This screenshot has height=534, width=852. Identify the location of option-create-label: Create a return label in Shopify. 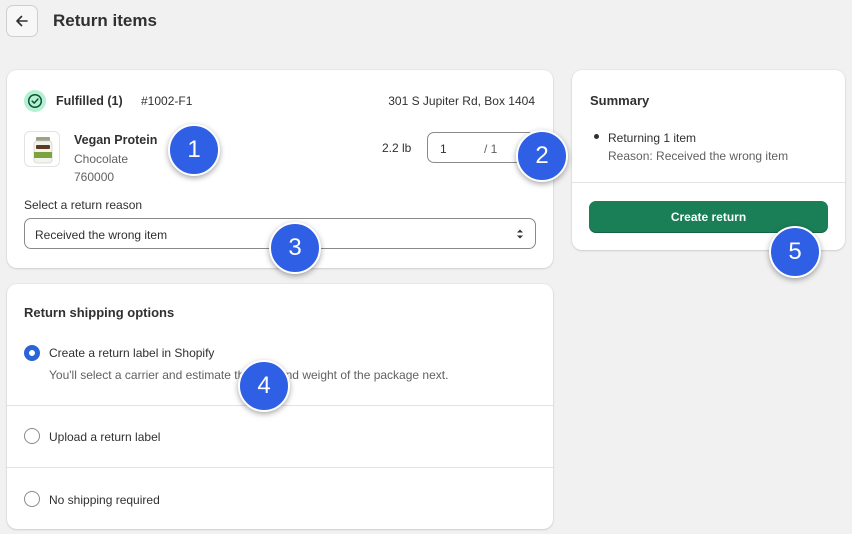
(131, 353).